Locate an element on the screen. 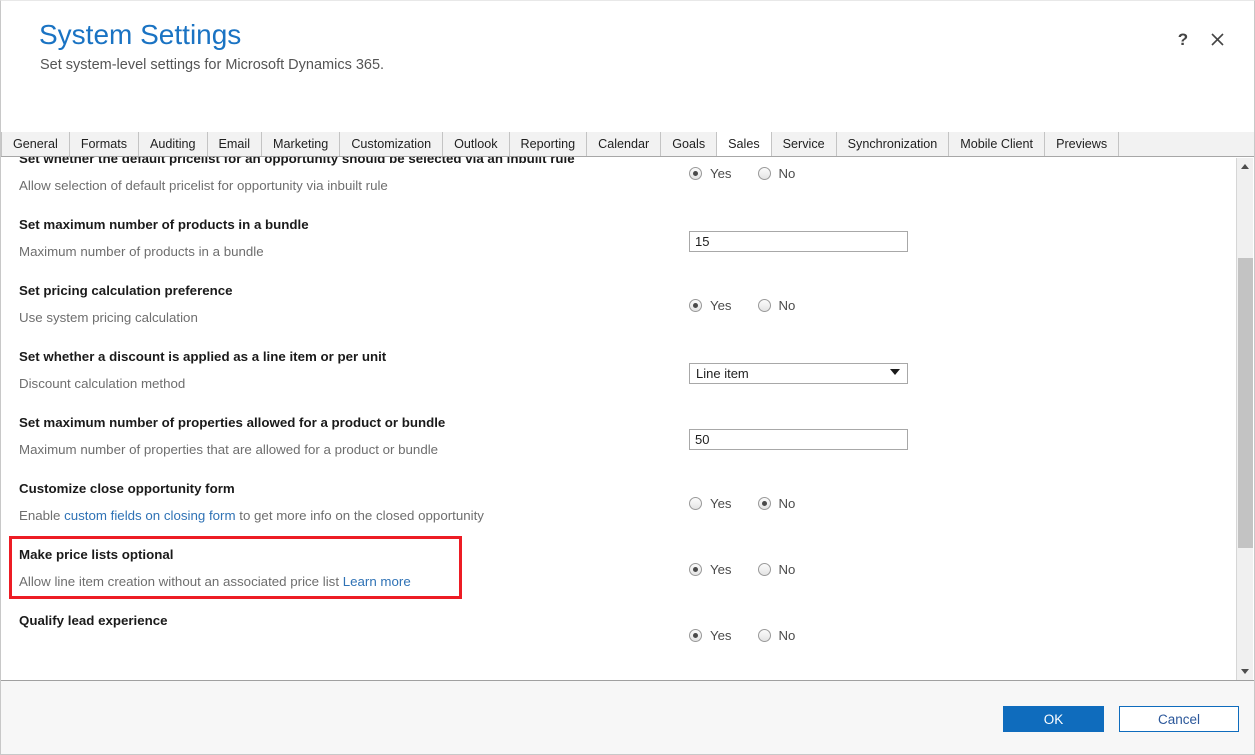 The image size is (1255, 755). tab-mobile-client: Mobile Client is located at coordinates (997, 144).